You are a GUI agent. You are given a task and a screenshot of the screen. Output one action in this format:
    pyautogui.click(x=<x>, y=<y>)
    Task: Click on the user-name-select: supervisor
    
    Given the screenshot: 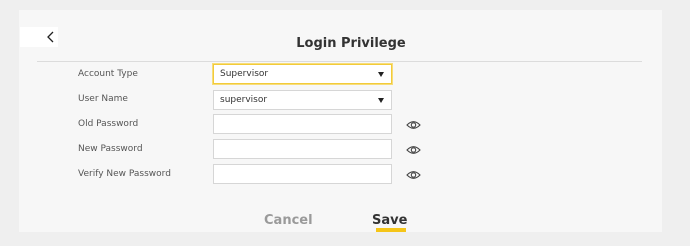 What is the action you would take?
    pyautogui.click(x=302, y=100)
    